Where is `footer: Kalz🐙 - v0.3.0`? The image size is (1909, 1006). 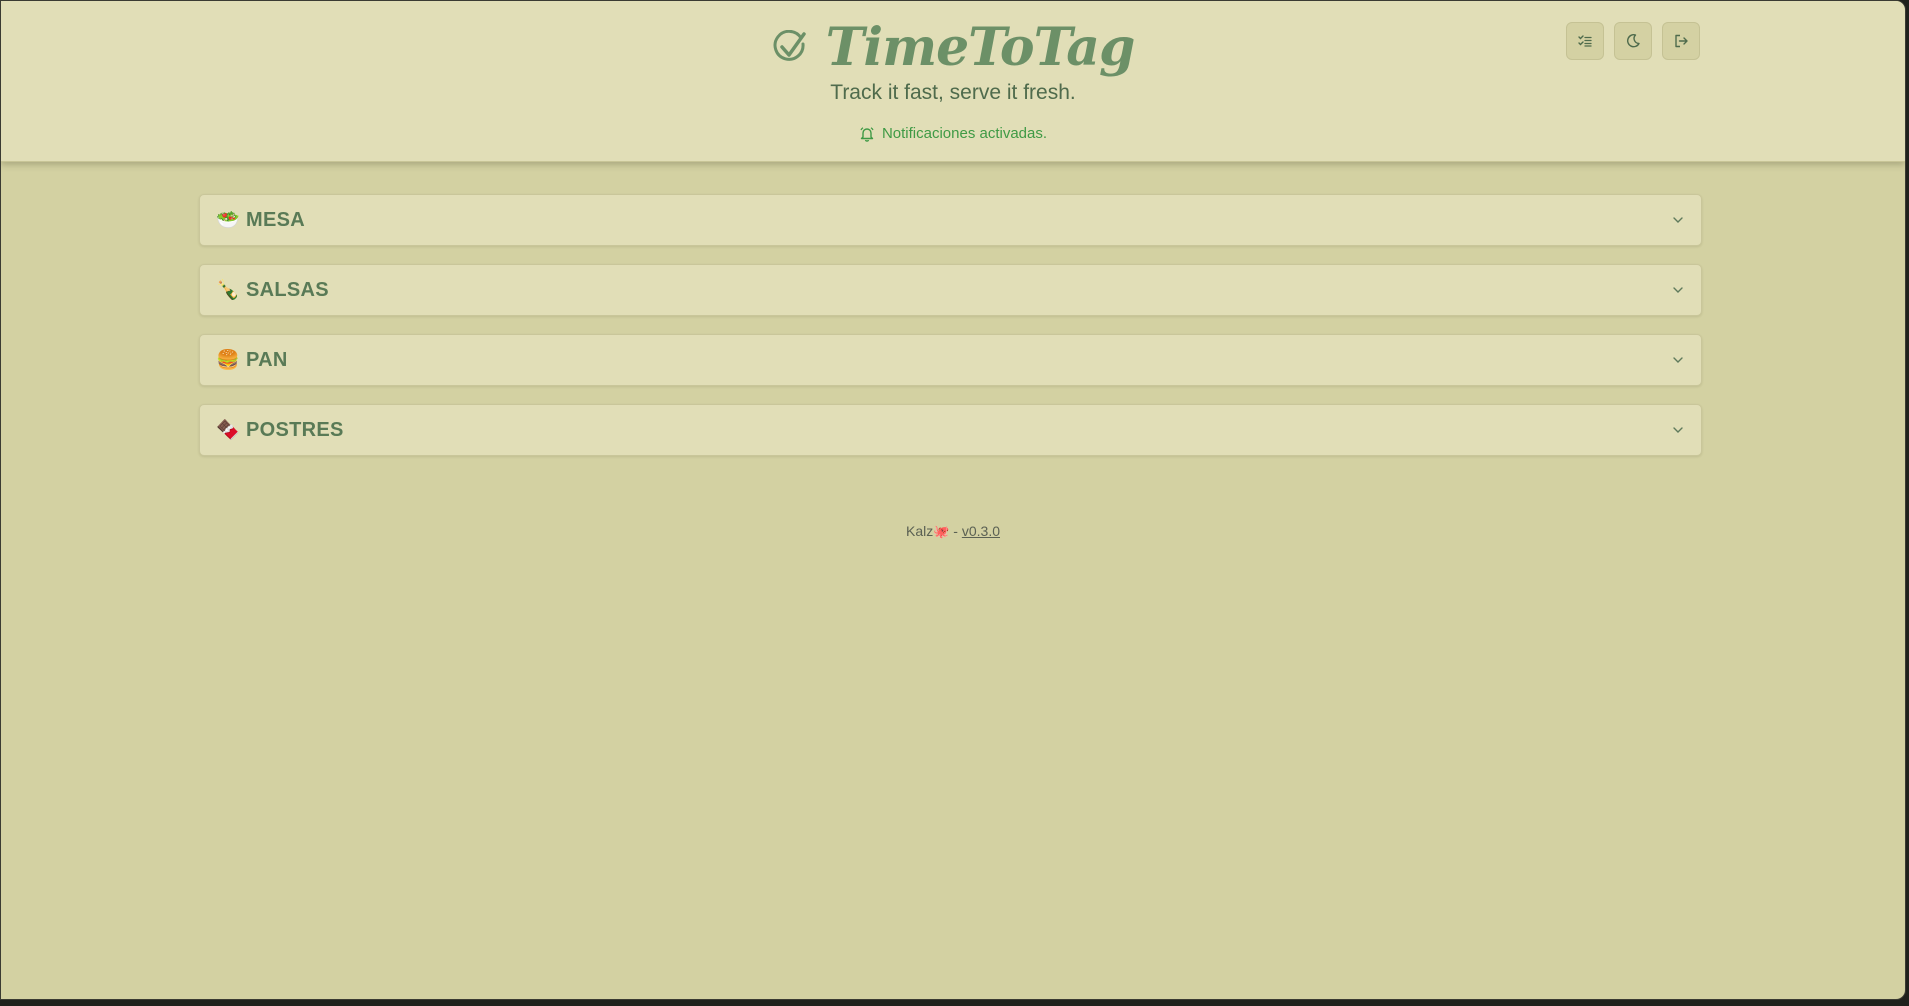
footer: Kalz🐙 - v0.3.0 is located at coordinates (953, 531).